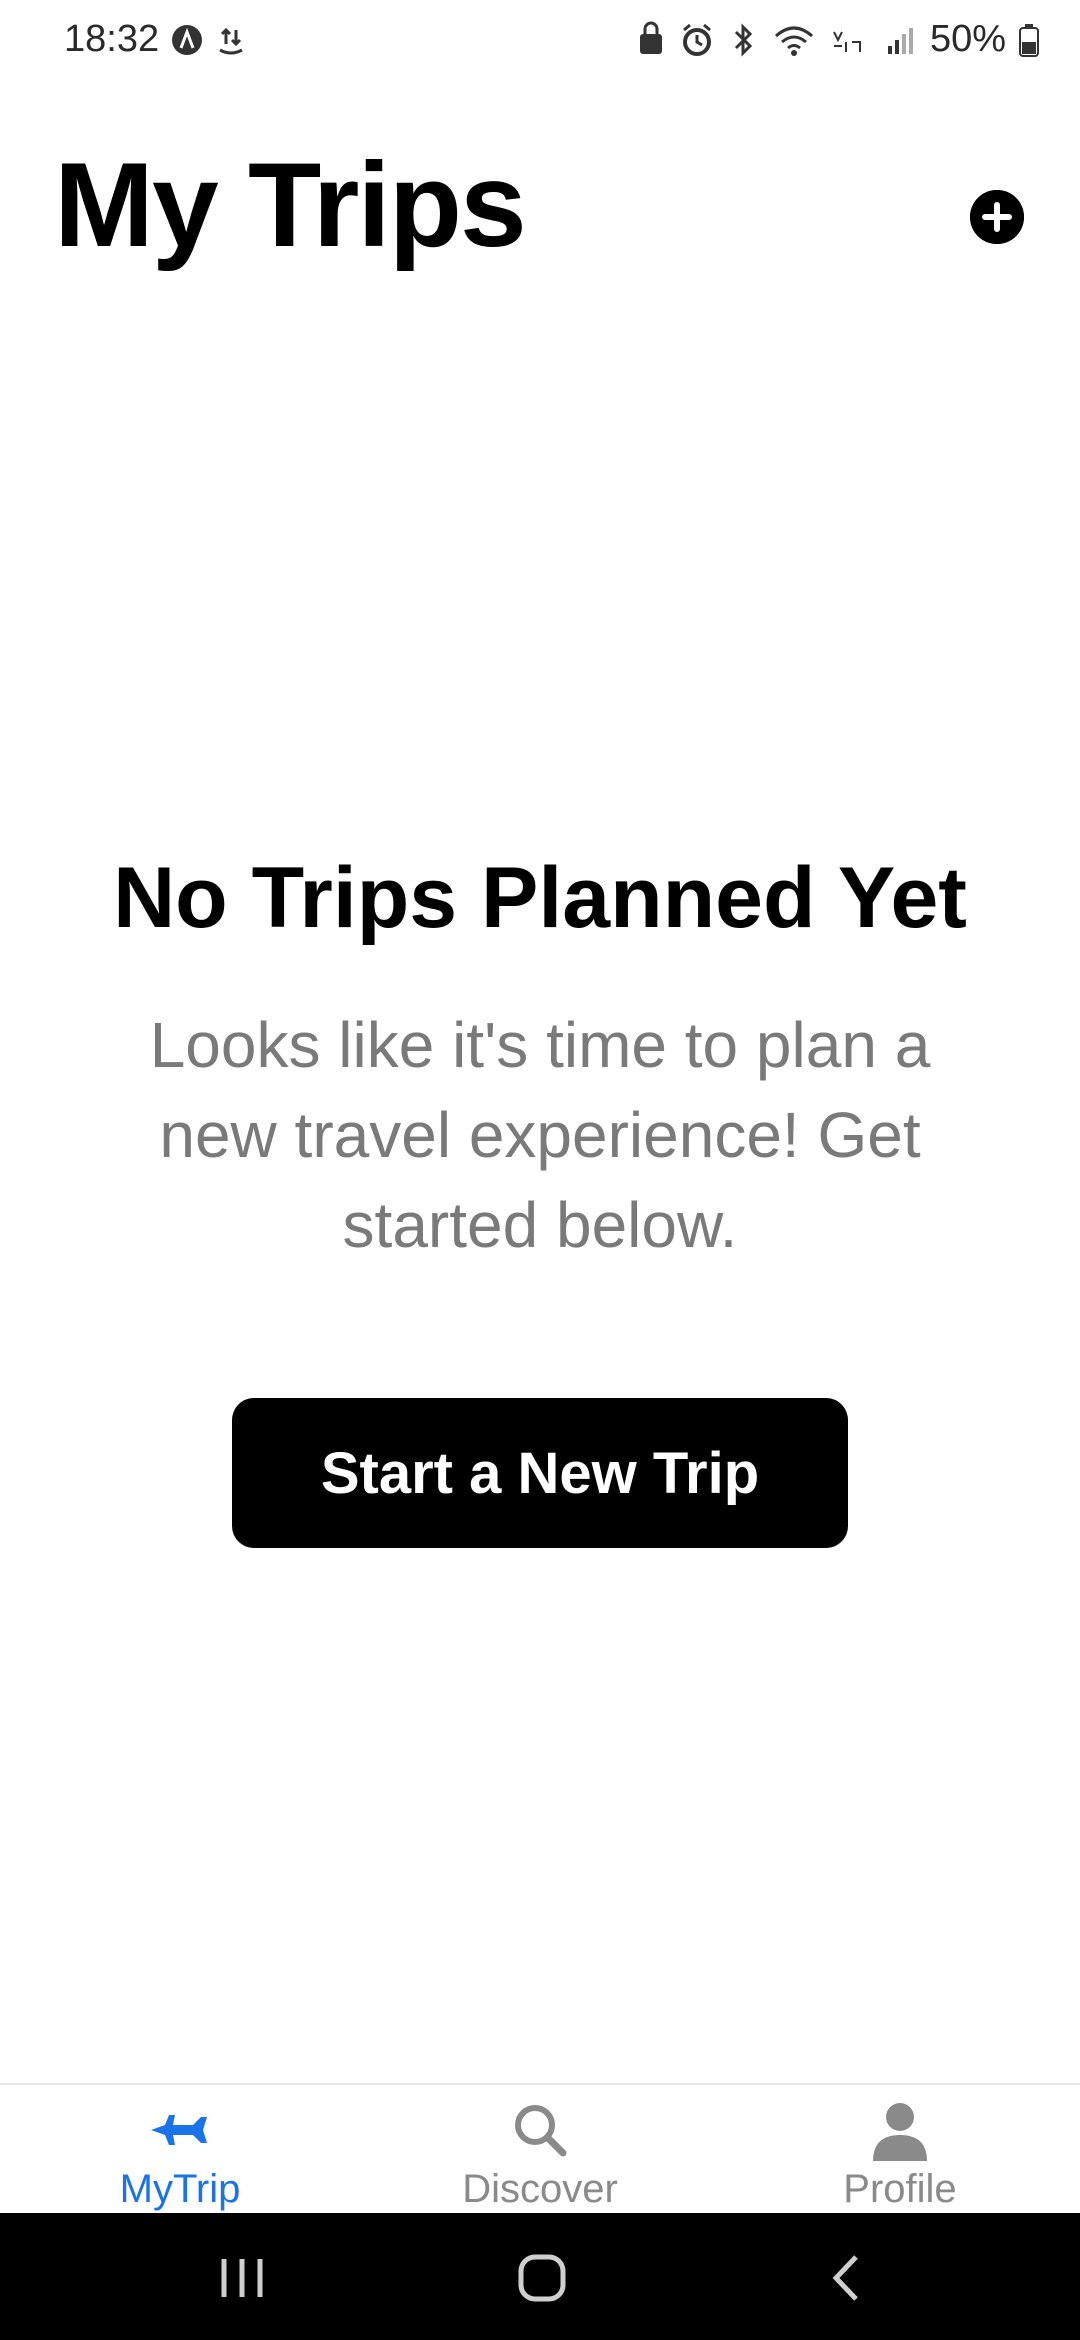 Image resolution: width=1080 pixels, height=2340 pixels. I want to click on plus-circle-icon, so click(997, 217).